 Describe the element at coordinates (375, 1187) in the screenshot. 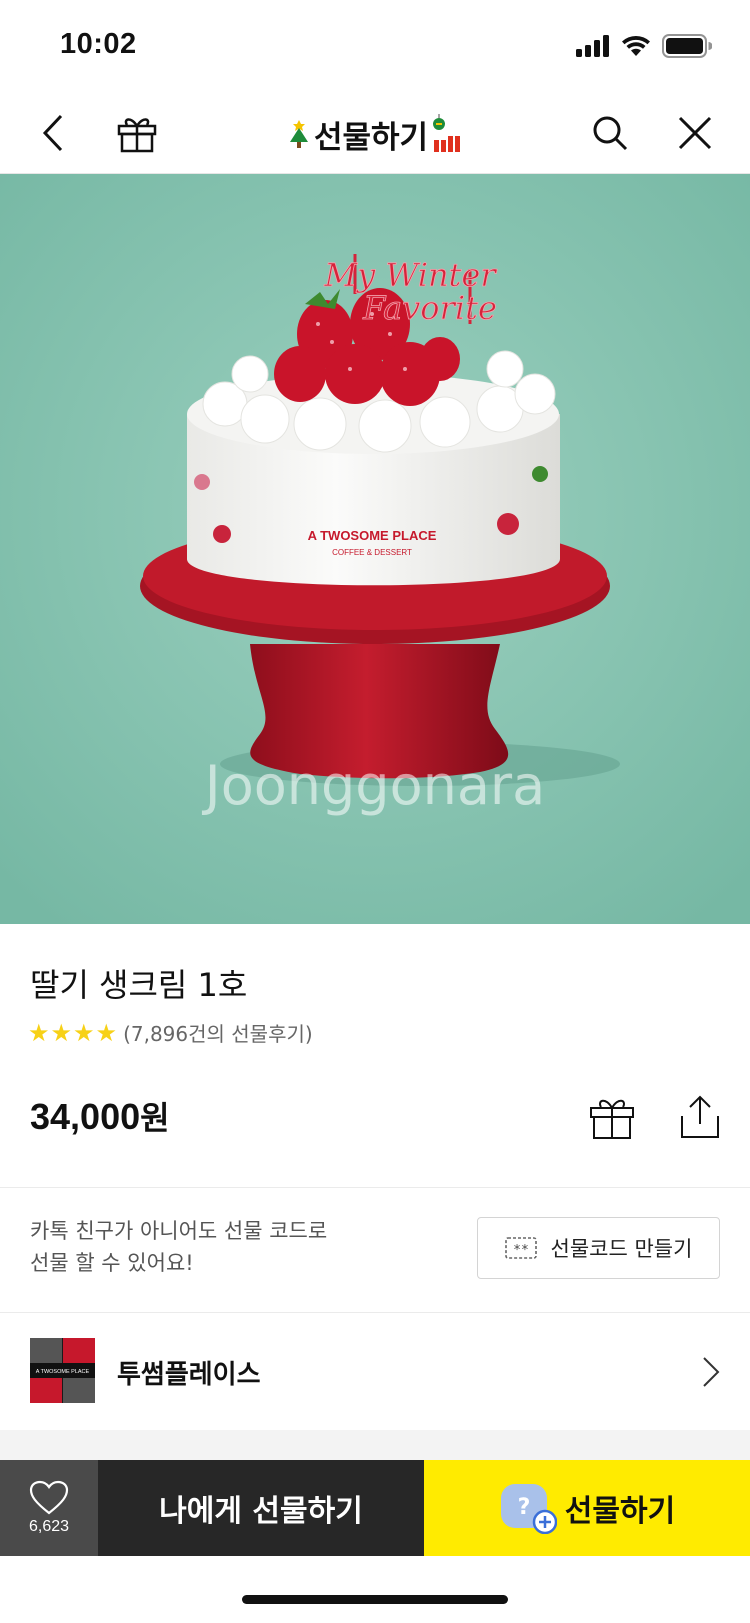

I see `divider` at that location.